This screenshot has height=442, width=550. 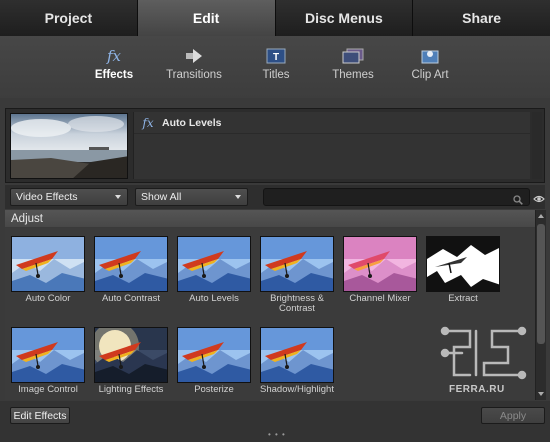 I want to click on subnav-clip-art: Clip Art, so click(x=430, y=67).